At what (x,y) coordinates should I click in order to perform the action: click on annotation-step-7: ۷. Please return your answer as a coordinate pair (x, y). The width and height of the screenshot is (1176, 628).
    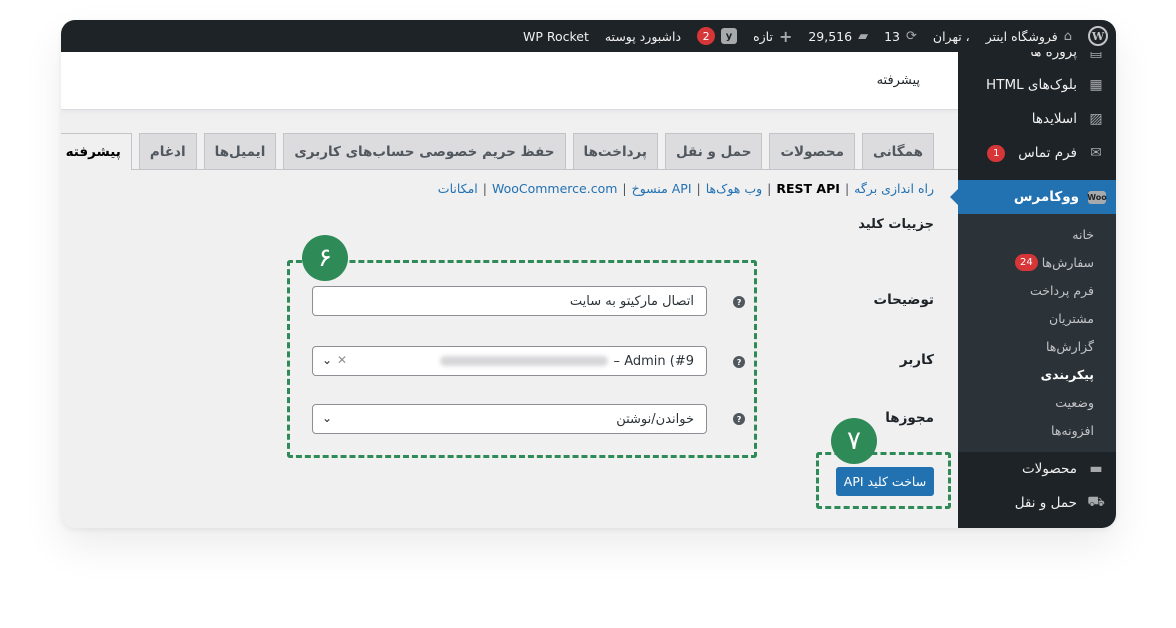
    Looking at the image, I should click on (854, 441).